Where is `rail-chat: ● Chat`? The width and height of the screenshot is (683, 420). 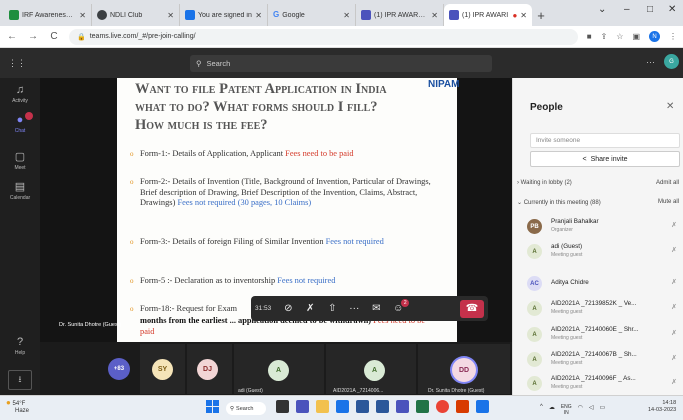 rail-chat: ● Chat is located at coordinates (20, 124).